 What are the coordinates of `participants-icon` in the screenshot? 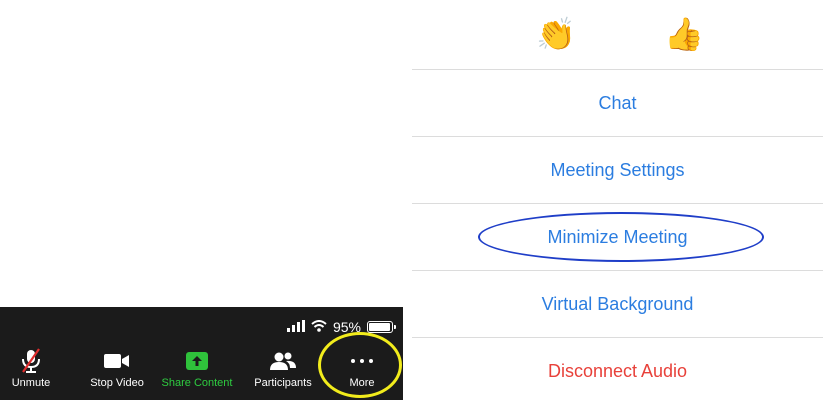 It's located at (283, 361).